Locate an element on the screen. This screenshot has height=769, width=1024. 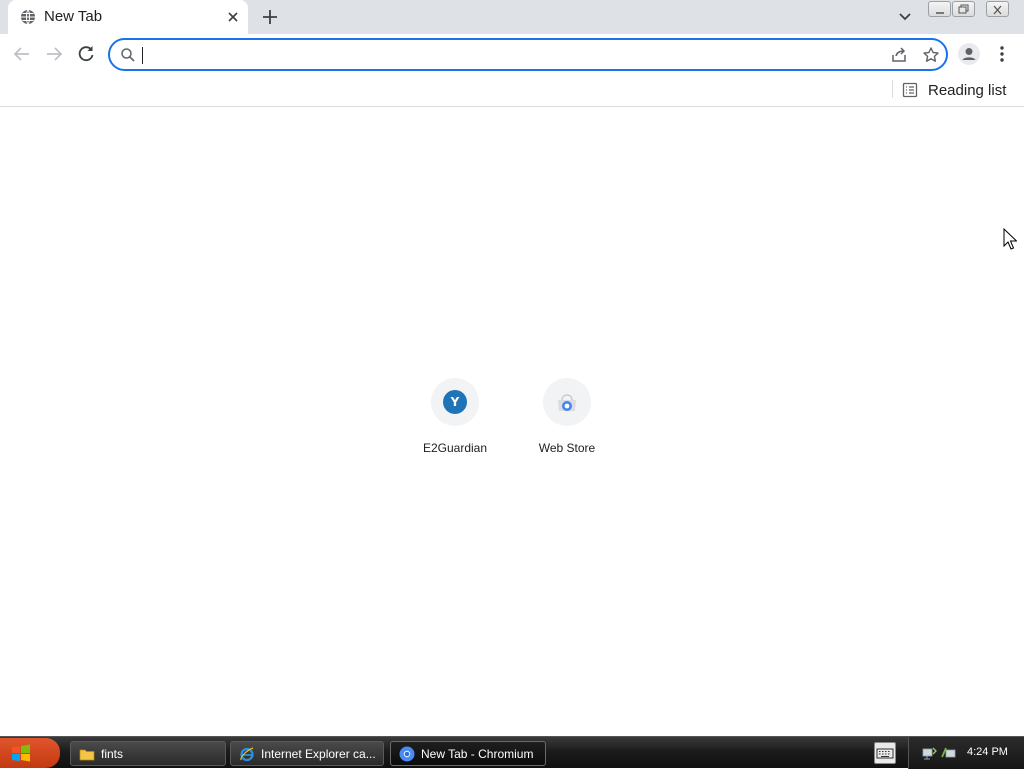
bookmarks-bar: Reading list is located at coordinates (512, 90).